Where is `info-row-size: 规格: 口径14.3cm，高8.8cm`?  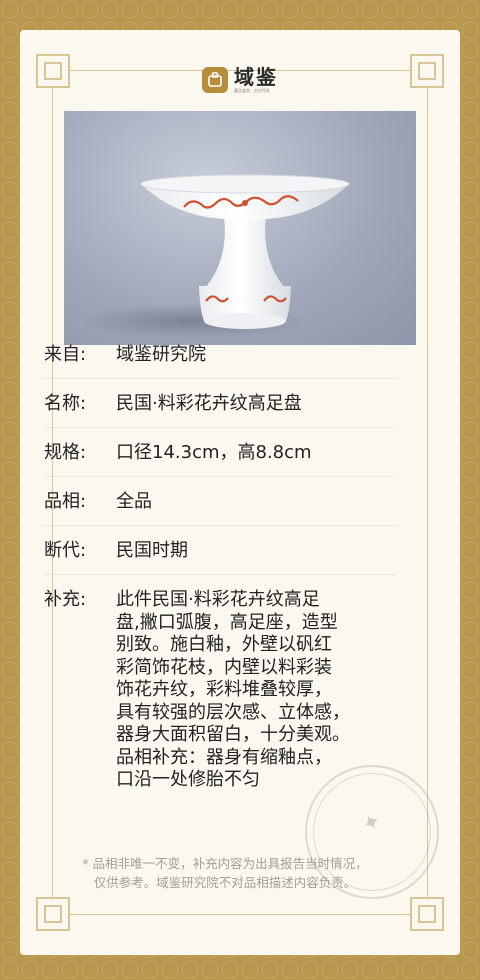
info-row-size: 规格: 口径14.3cm，高8.8cm is located at coordinates (220, 452).